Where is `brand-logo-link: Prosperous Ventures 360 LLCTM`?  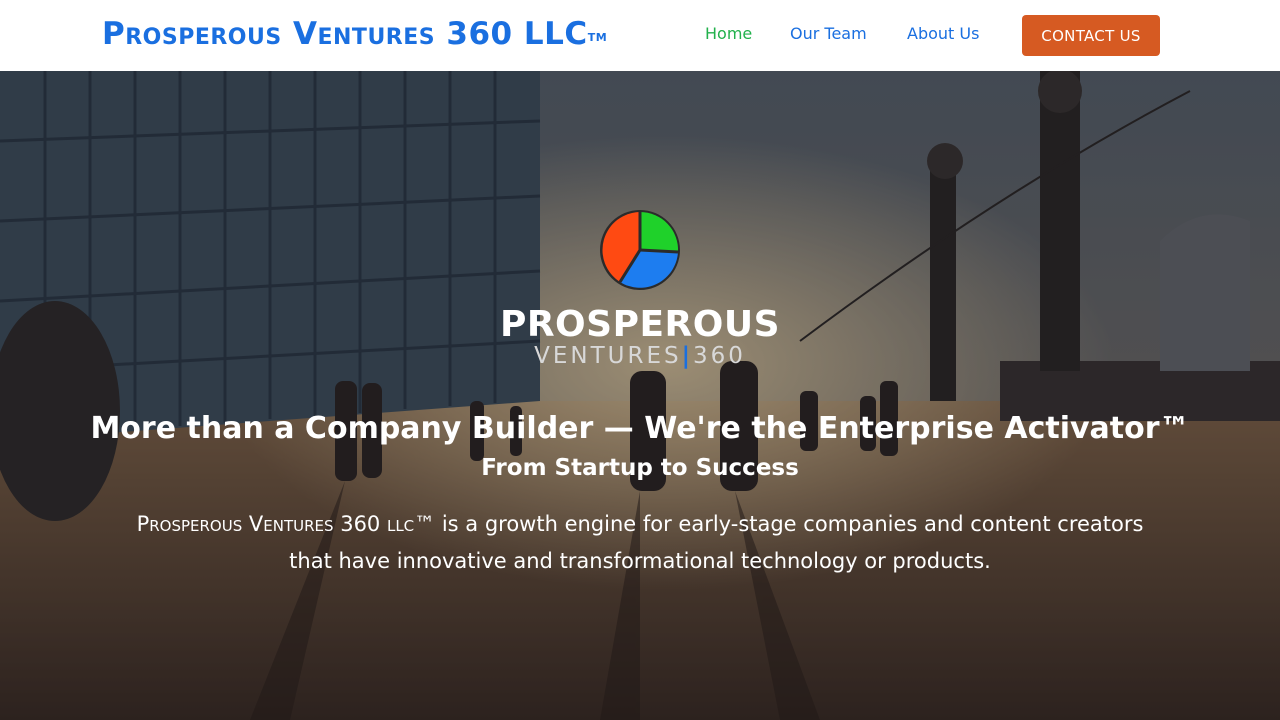 brand-logo-link: Prosperous Ventures 360 LLCTM is located at coordinates (354, 34).